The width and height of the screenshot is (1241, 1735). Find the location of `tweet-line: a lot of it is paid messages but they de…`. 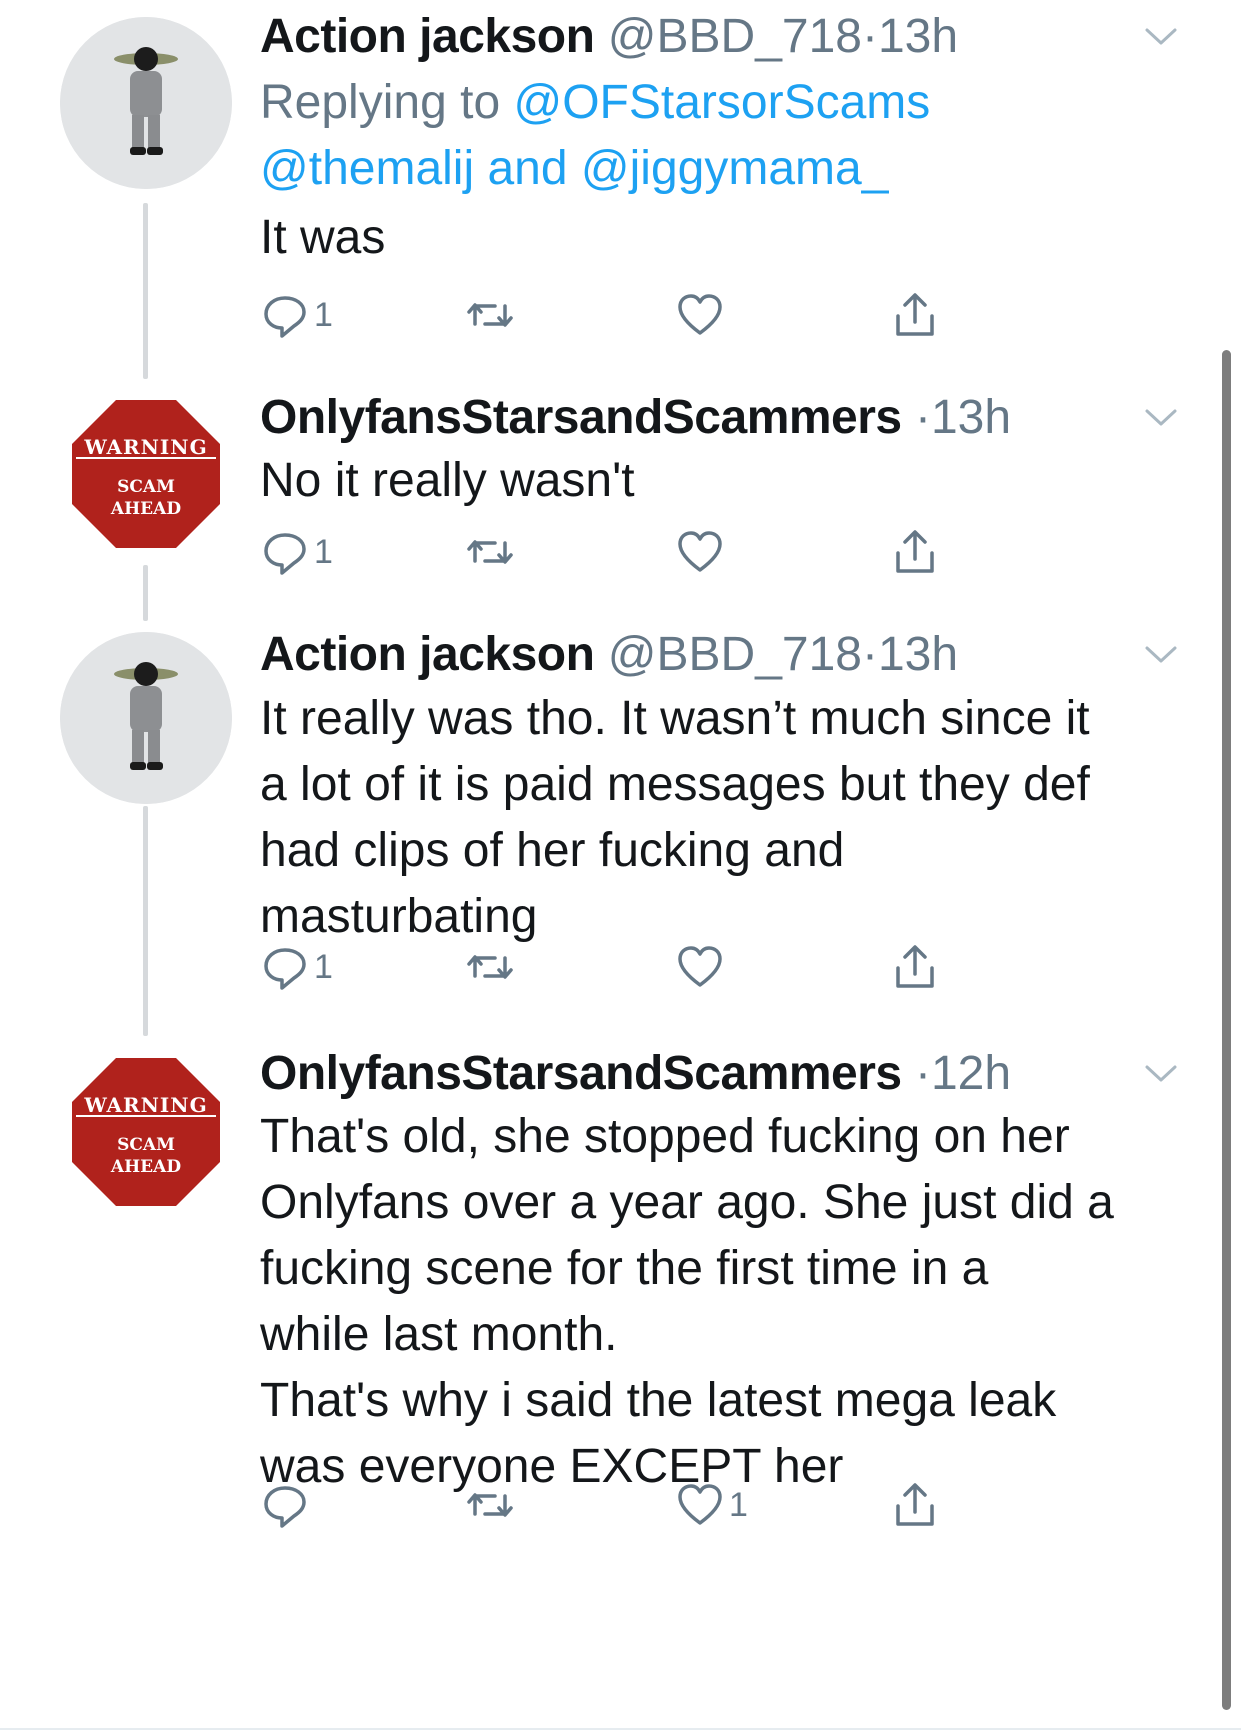

tweet-line: a lot of it is paid messages but they de… is located at coordinates (675, 784).